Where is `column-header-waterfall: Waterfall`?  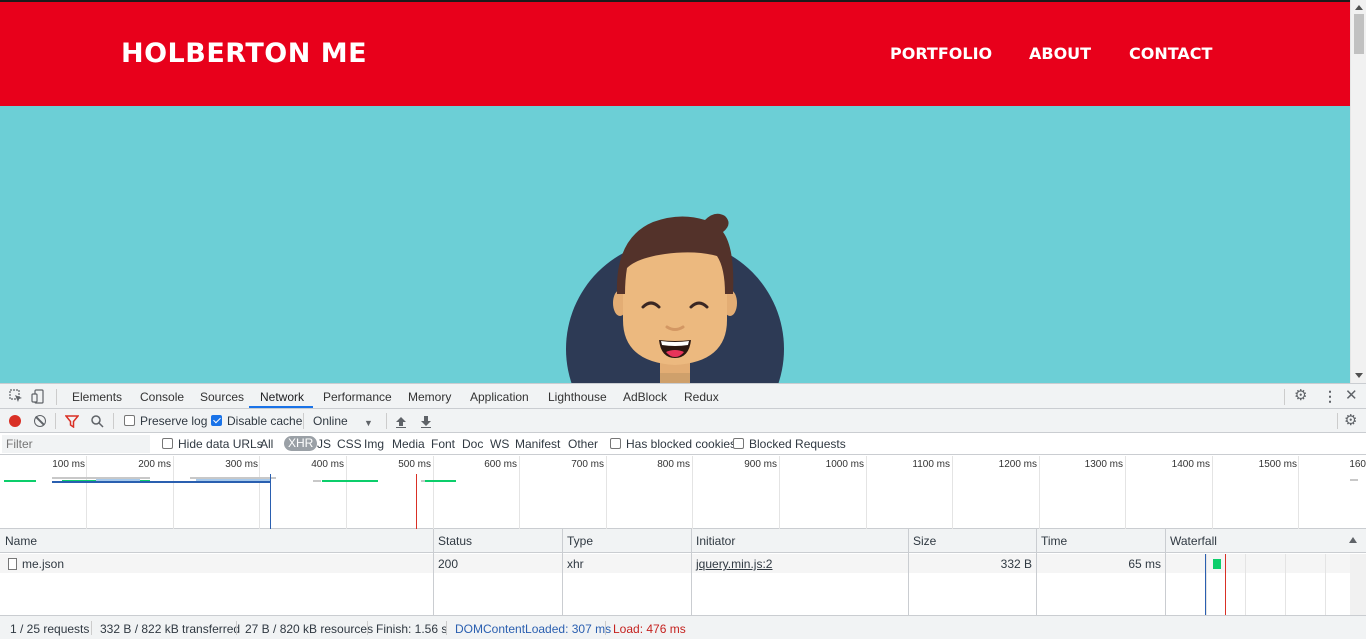
column-header-waterfall: Waterfall is located at coordinates (1265, 541).